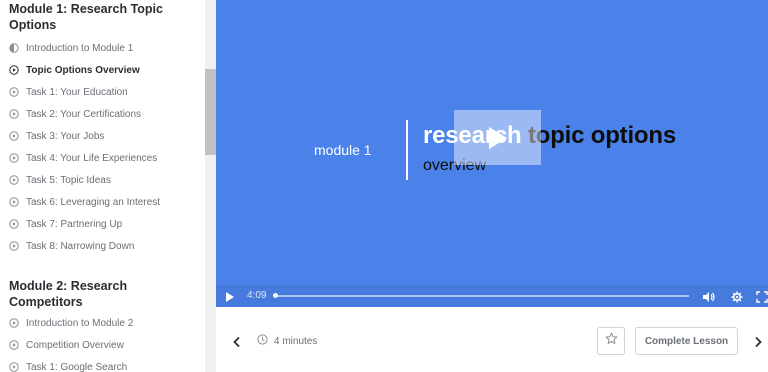 Image resolution: width=768 pixels, height=372 pixels. I want to click on lesson-item: Task 6: Leveraging an Interest, so click(102, 202).